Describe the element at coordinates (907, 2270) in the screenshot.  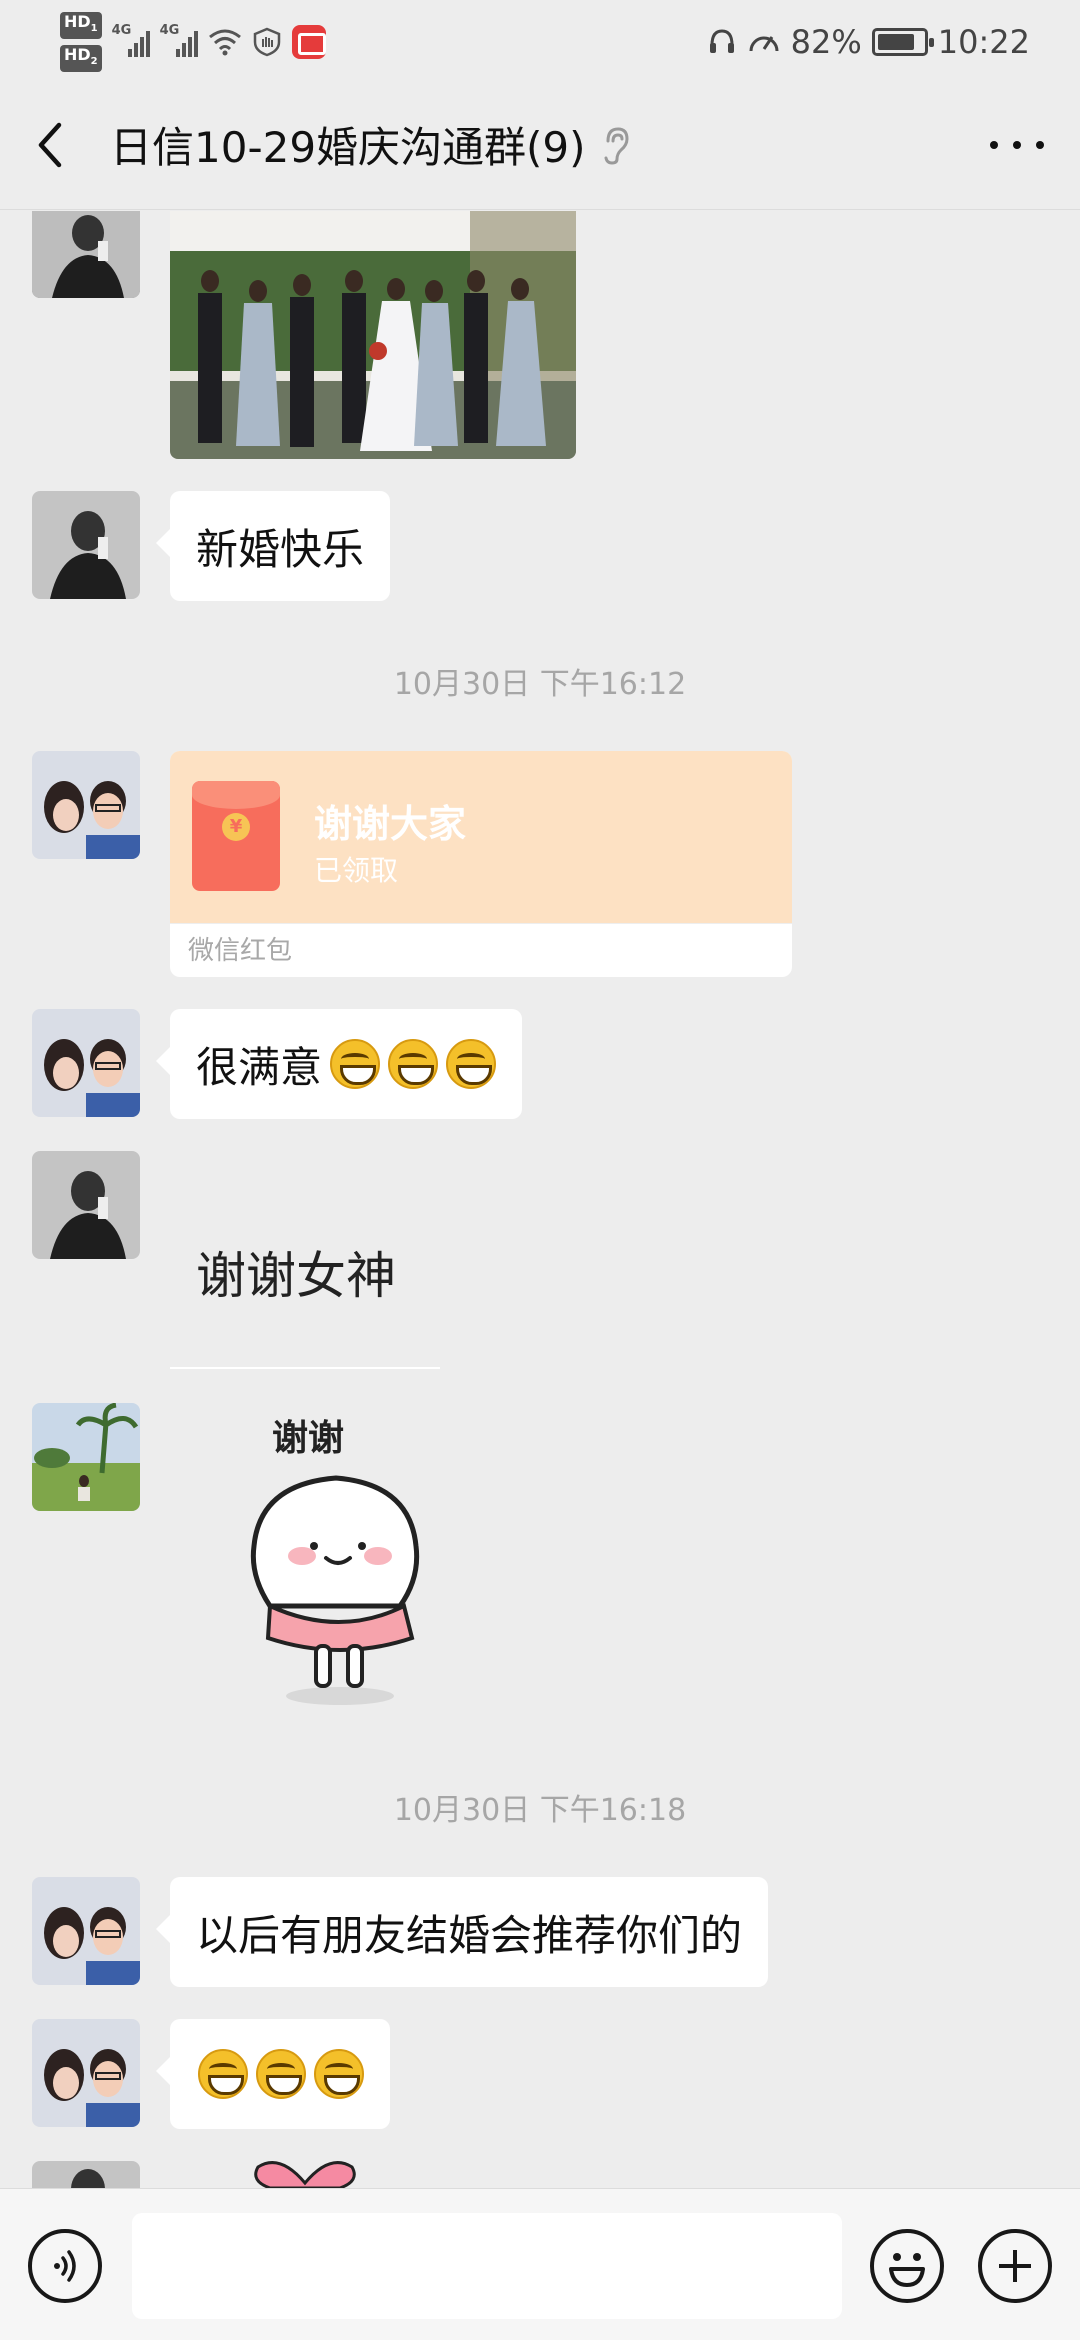
I see `emoji-icon` at that location.